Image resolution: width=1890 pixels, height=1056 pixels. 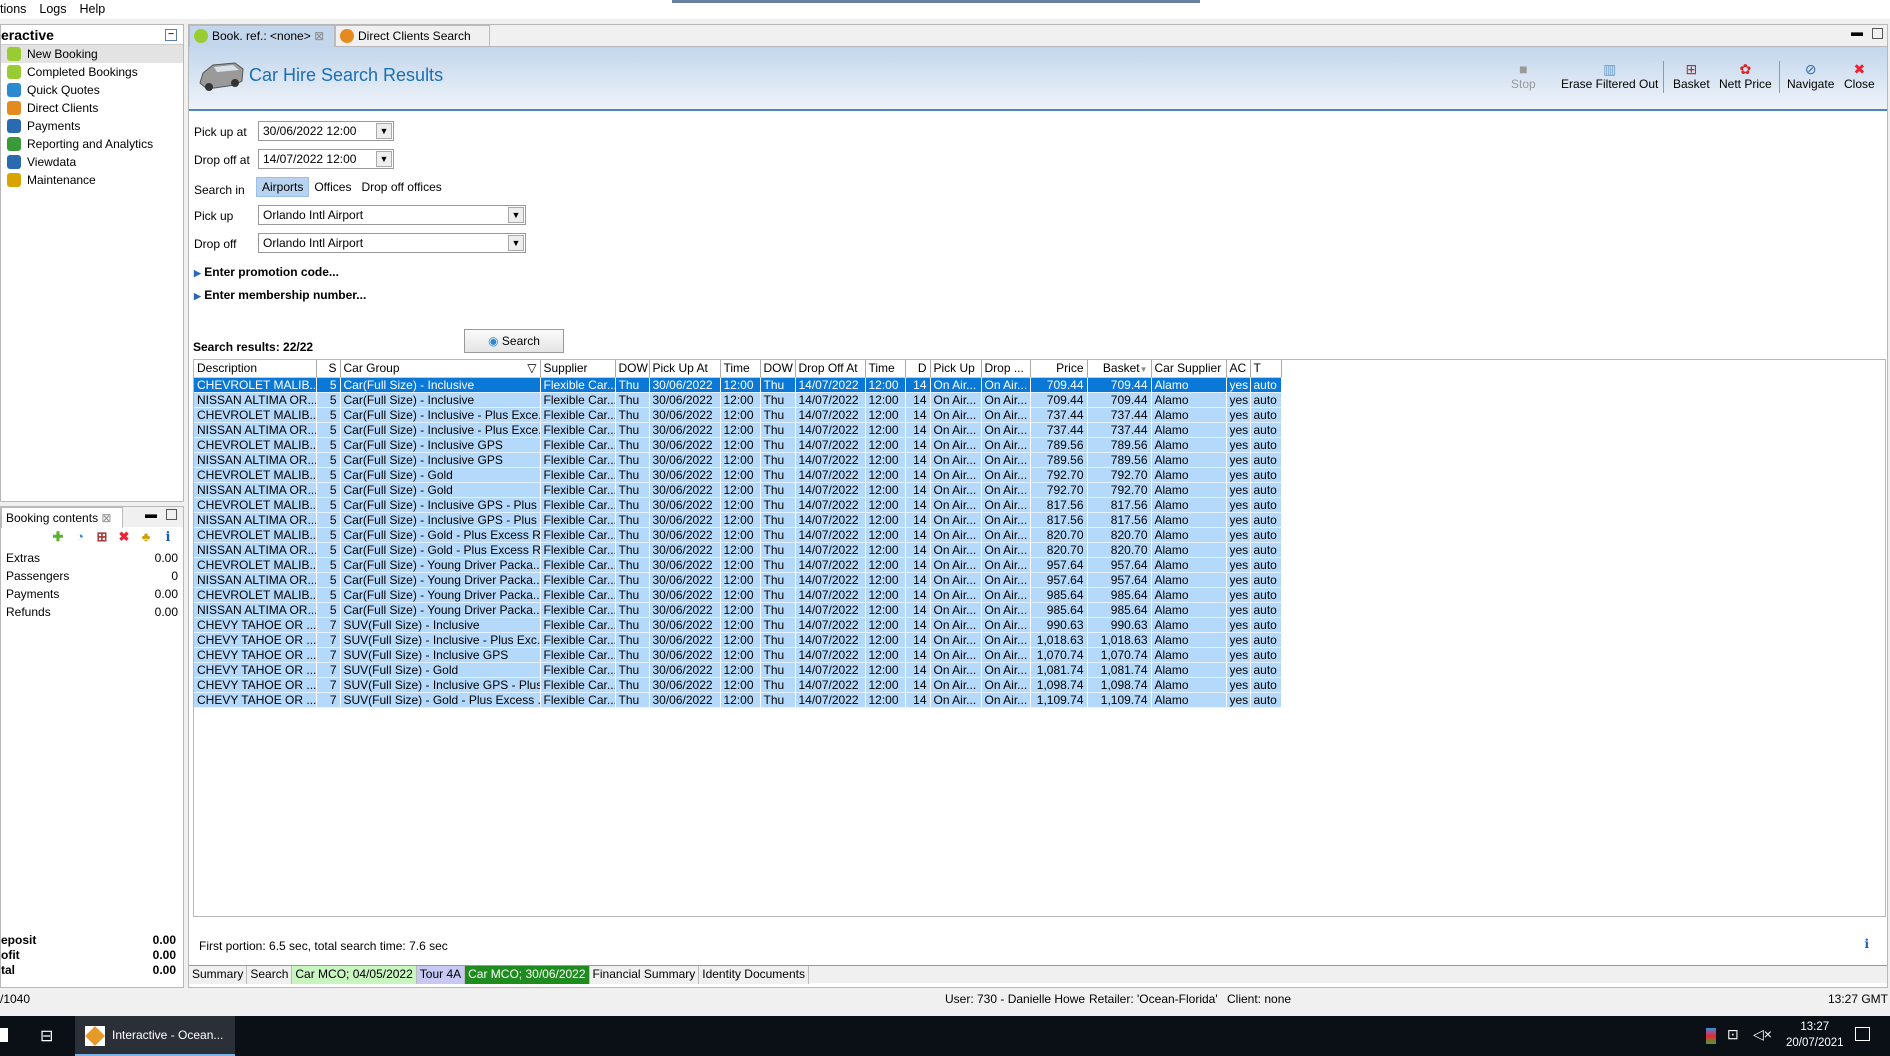 What do you see at coordinates (92, 72) in the screenshot?
I see `nav-item-completed-bookings: Completed Bookings` at bounding box center [92, 72].